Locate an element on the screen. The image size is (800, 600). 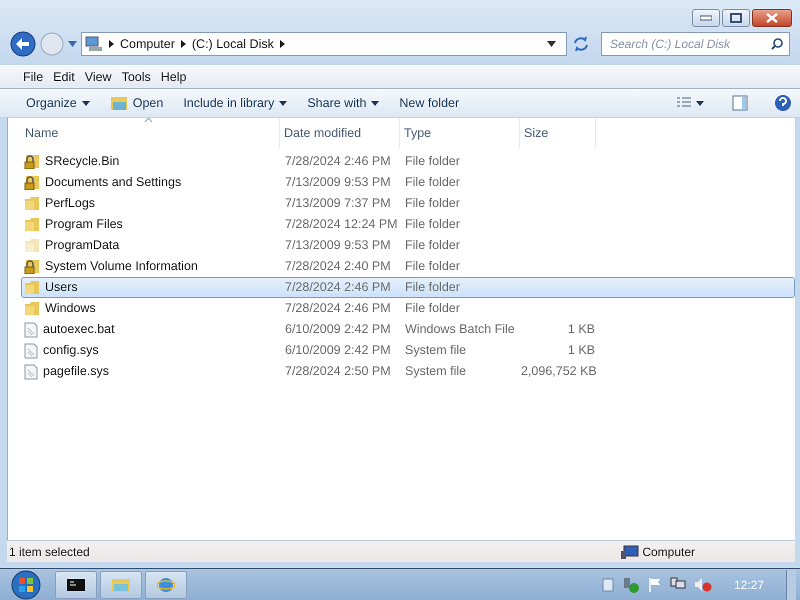
refresh-icon is located at coordinates (581, 44).